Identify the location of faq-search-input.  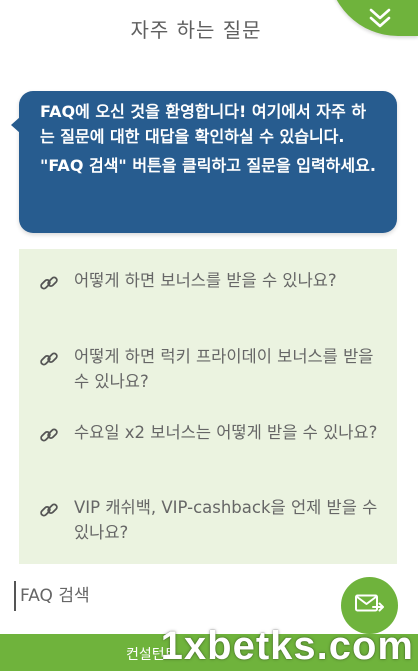
(171, 596).